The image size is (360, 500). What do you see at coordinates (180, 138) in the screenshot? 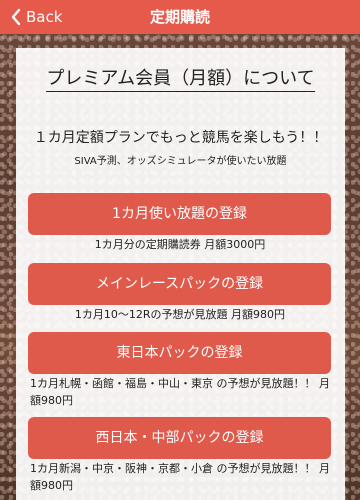
I see `tagline: １カ月定額プランでもっと競馬を楽しもう！！` at bounding box center [180, 138].